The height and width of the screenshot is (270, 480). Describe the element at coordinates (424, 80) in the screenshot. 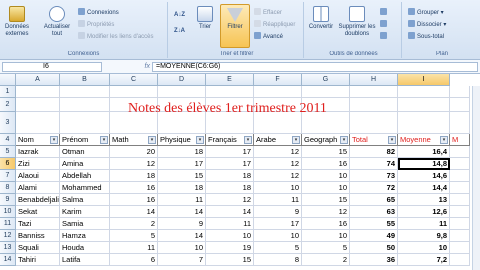

I see `column-header-i: I` at that location.